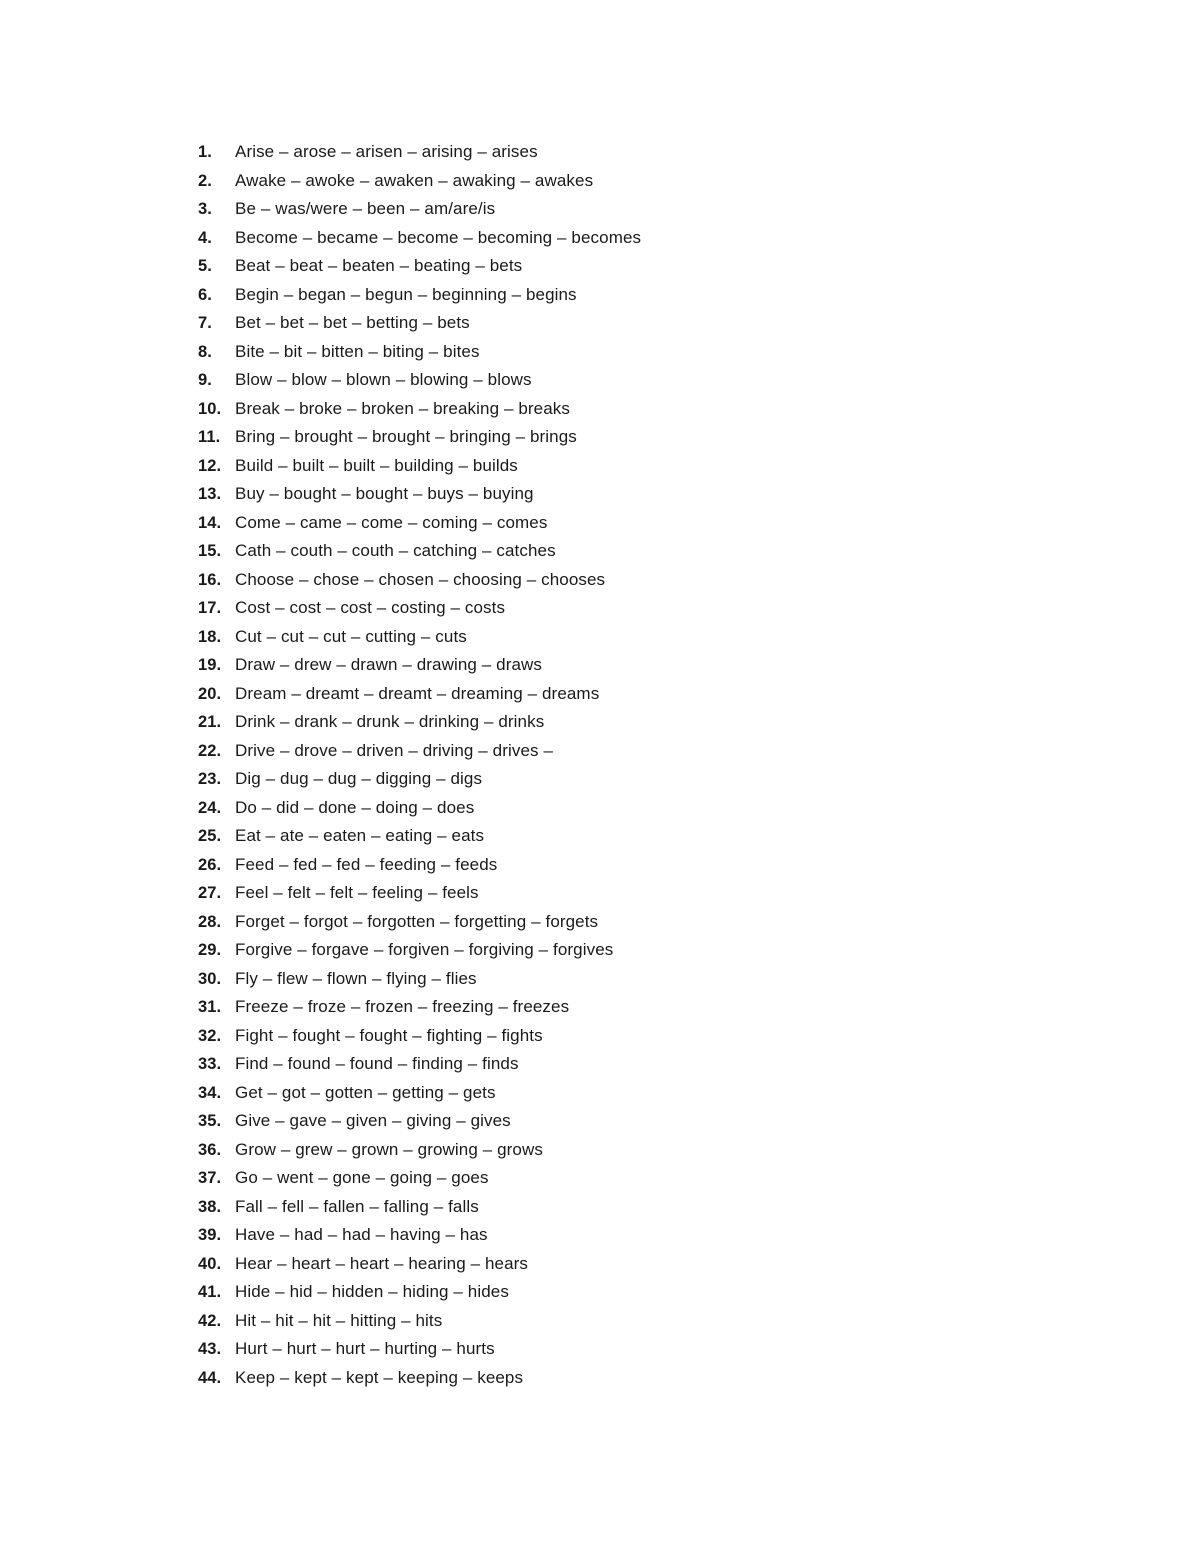 The image size is (1200, 1553). I want to click on list-item: 13. Buy – bought – bought – buys – buying, so click(548, 494).